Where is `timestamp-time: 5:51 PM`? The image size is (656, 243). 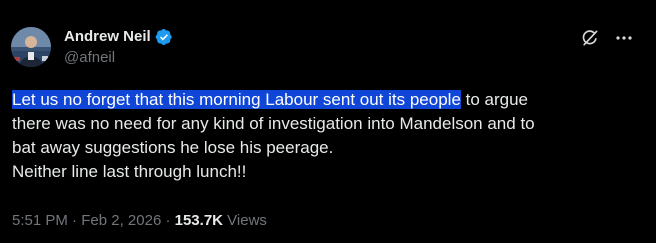
timestamp-time: 5:51 PM is located at coordinates (40, 220).